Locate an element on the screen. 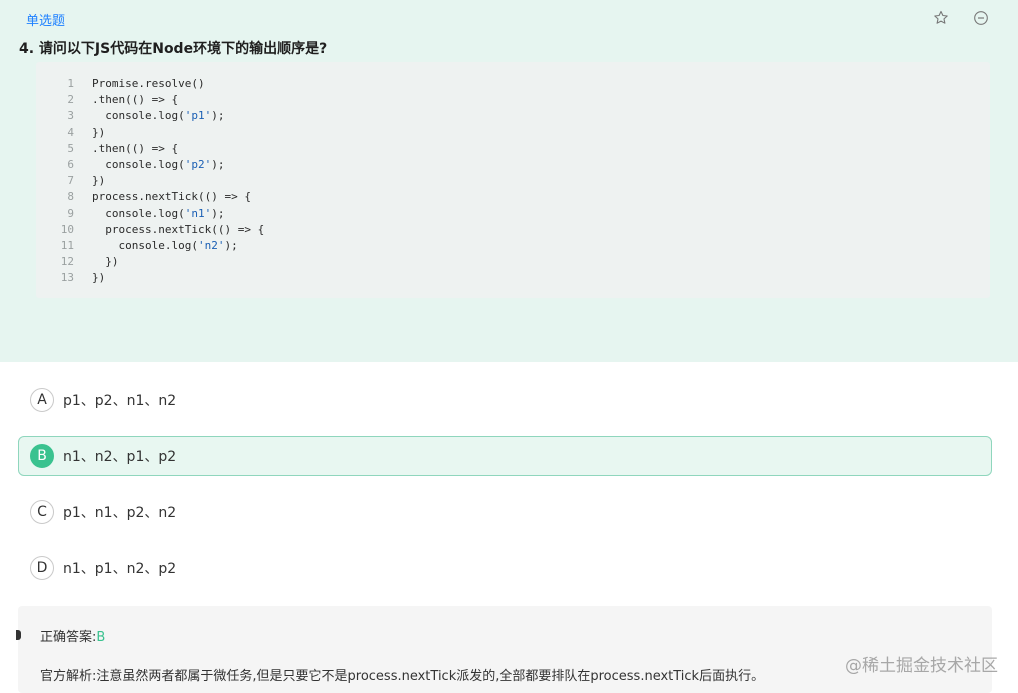 Image resolution: width=1018 pixels, height=693 pixels. line-number: 9 is located at coordinates (70, 213).